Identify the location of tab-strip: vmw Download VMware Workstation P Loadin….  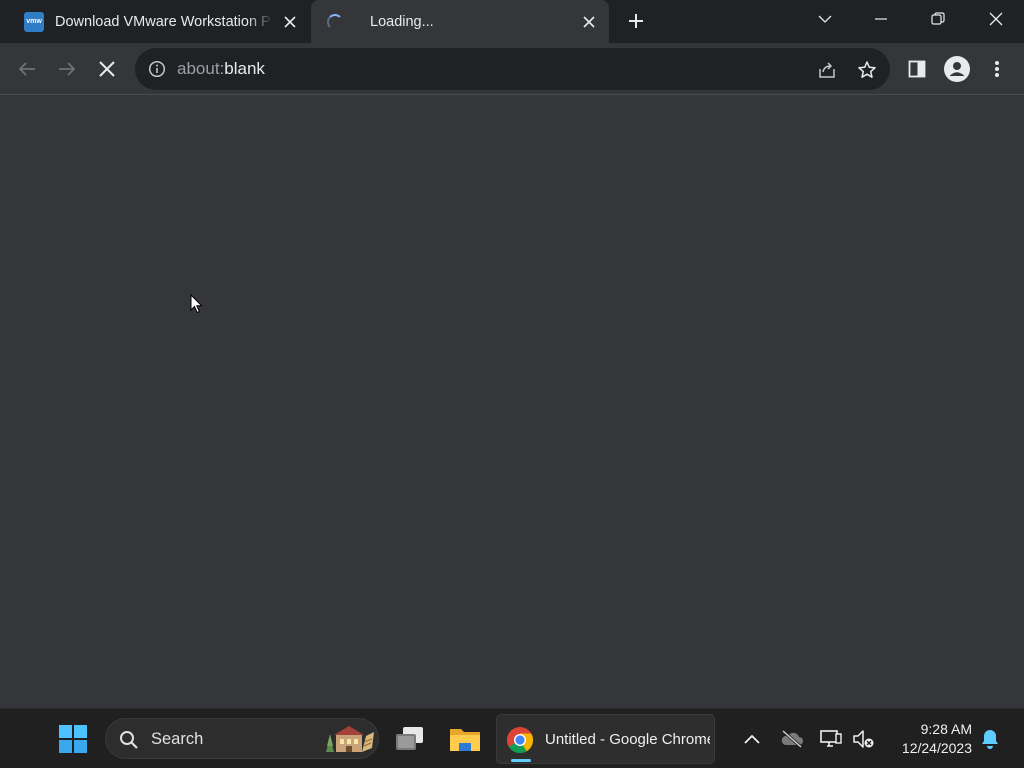
(512, 21).